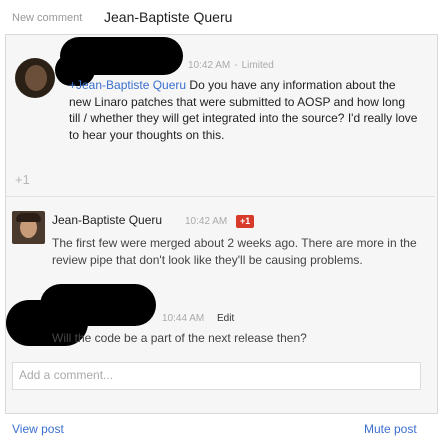 This screenshot has height=445, width=439. Describe the element at coordinates (127, 85) in the screenshot. I see `mention-link: +Jean-Baptiste Queru` at that location.